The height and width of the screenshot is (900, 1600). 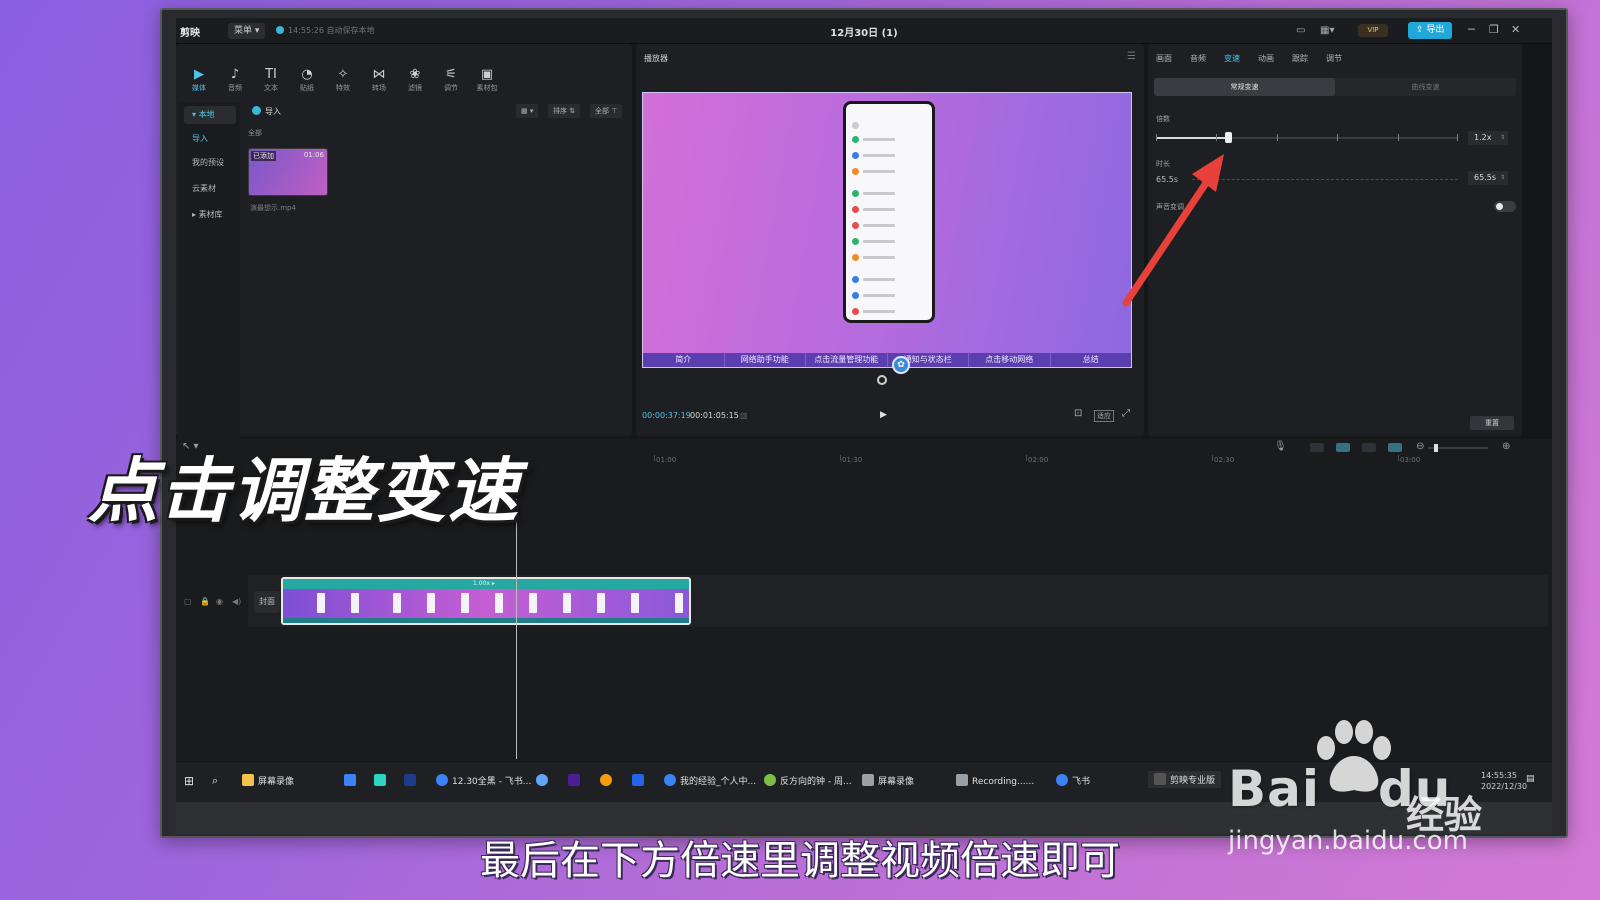 What do you see at coordinates (1504, 781) in the screenshot?
I see `system-clock: 14:55:35 2022/12/30` at bounding box center [1504, 781].